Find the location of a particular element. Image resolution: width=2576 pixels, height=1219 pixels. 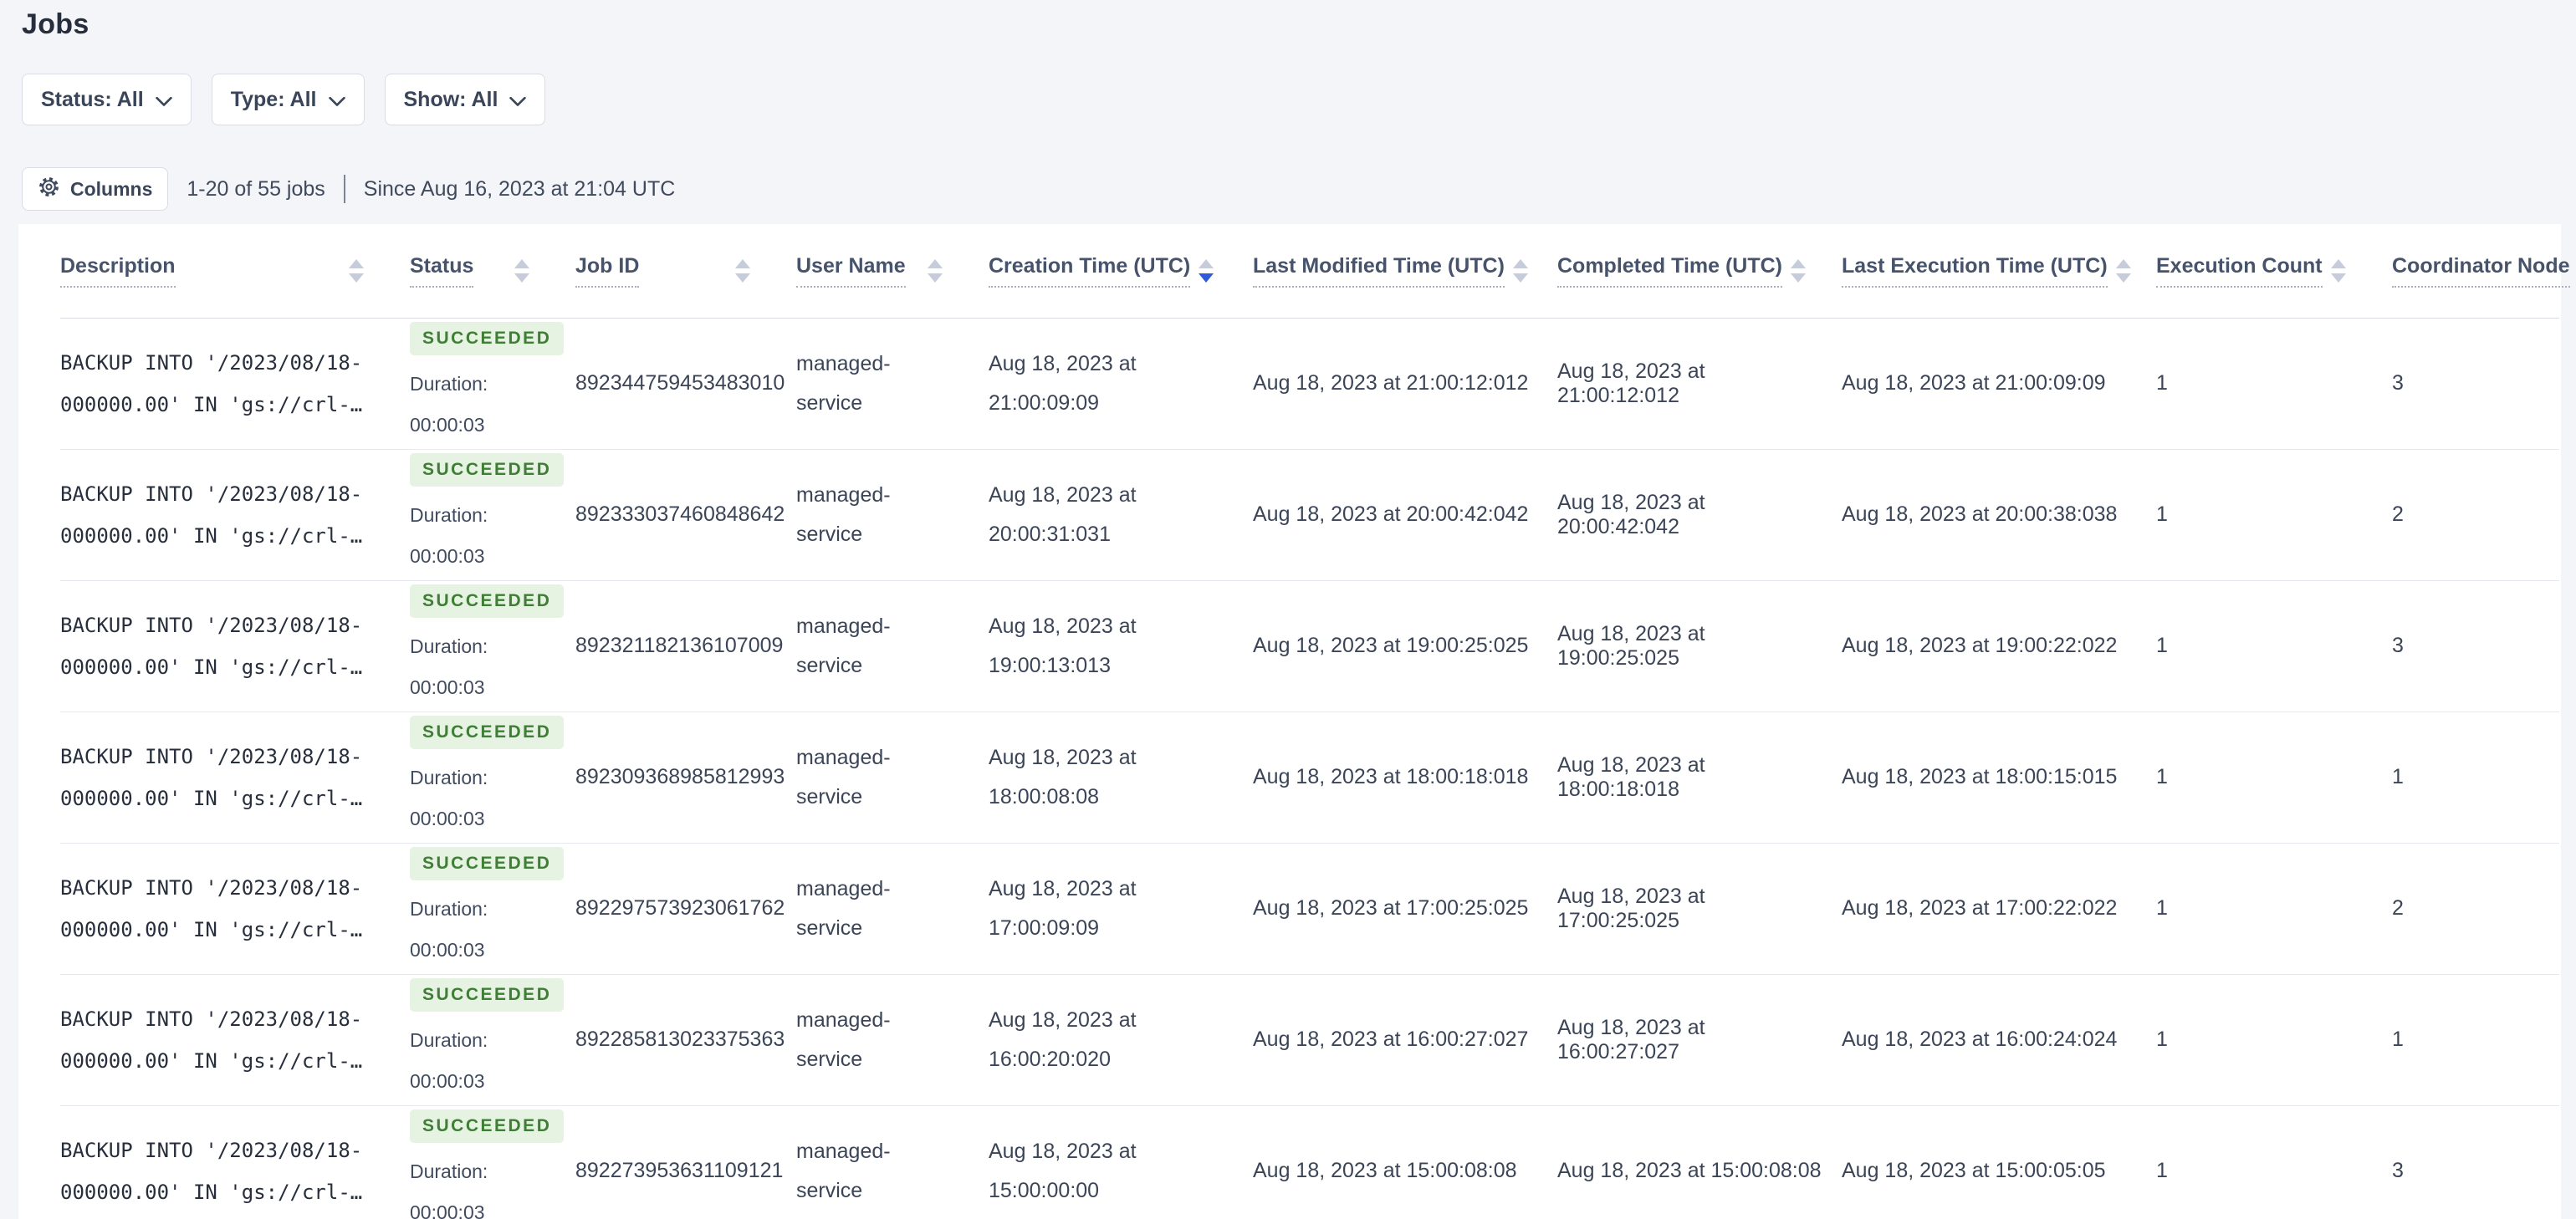

cell-last-modified-time: Aug 18, 2023 at 16:00:27:027 is located at coordinates (1391, 1039).